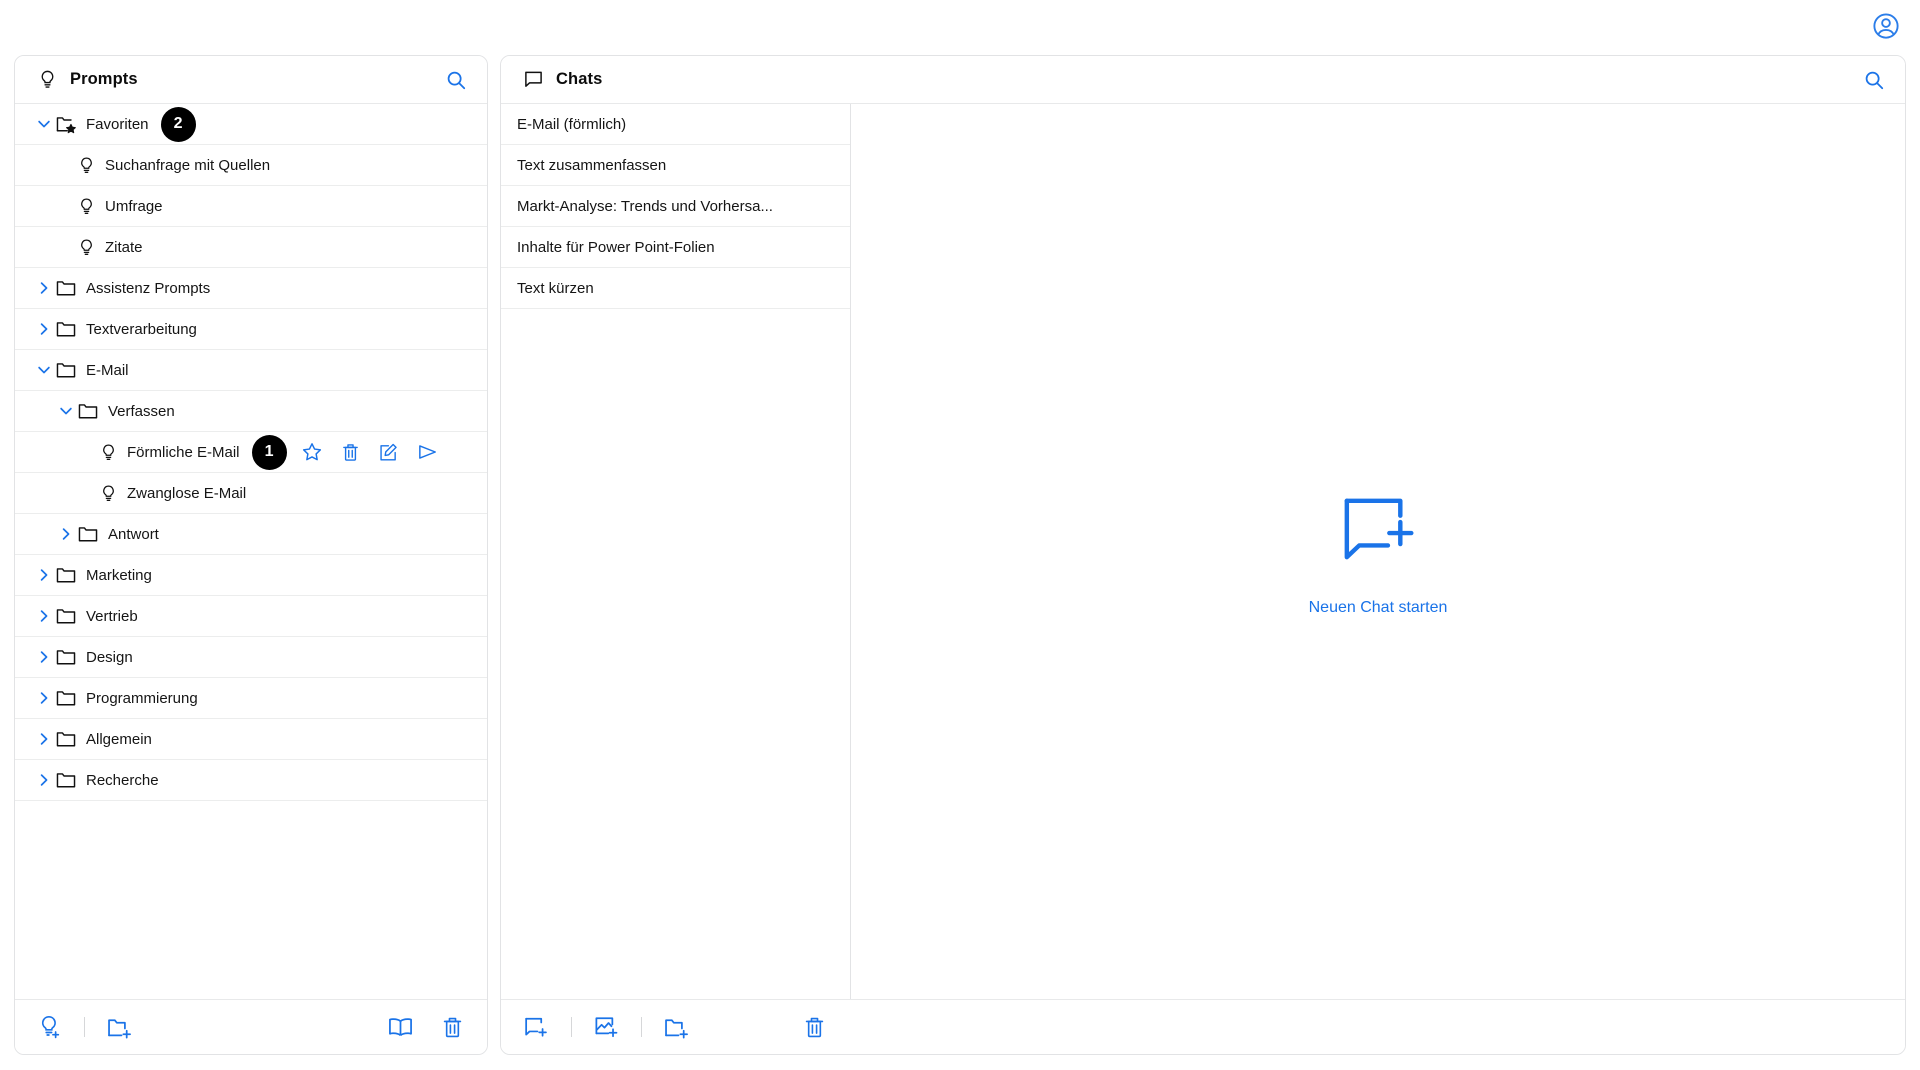  What do you see at coordinates (427, 452) in the screenshot?
I see `send-icon` at bounding box center [427, 452].